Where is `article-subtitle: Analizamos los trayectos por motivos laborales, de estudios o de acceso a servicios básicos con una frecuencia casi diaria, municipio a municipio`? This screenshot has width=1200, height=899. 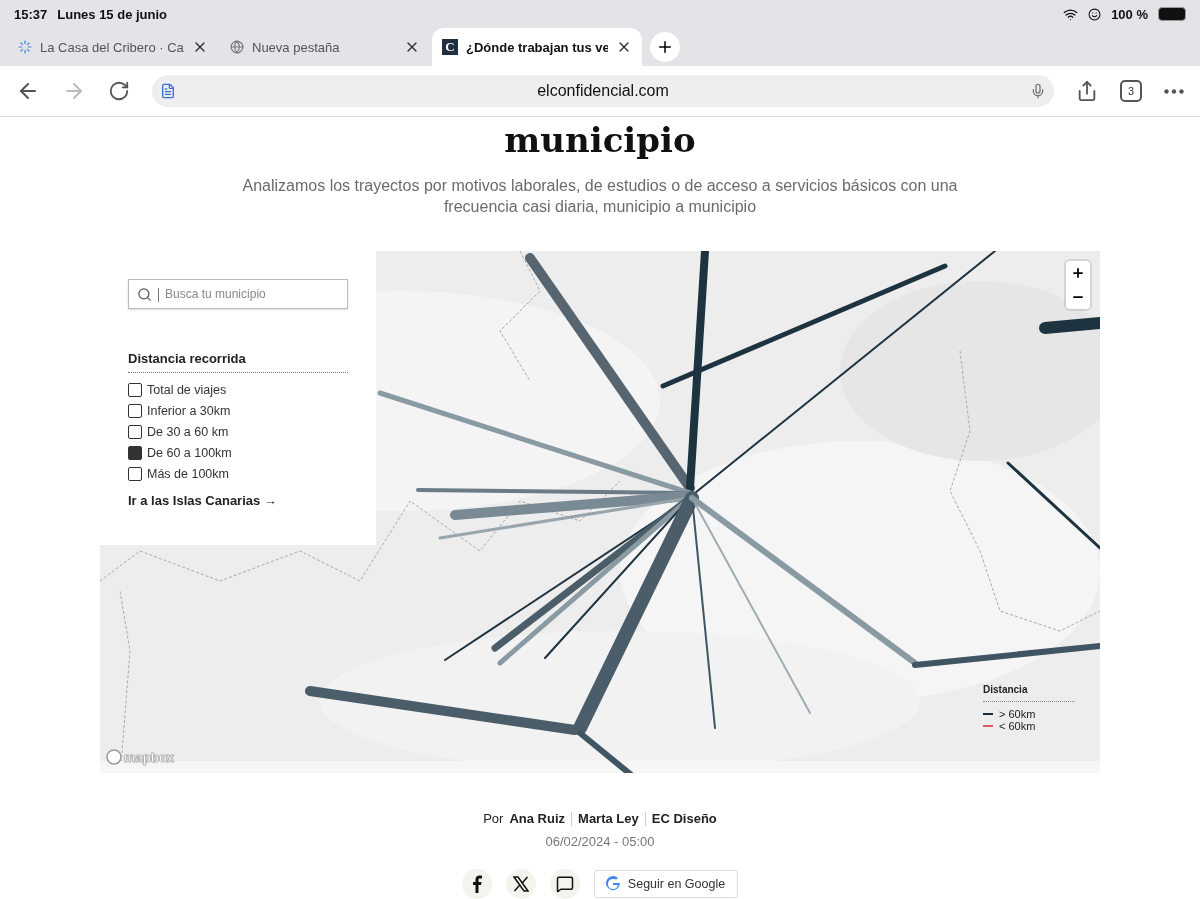 article-subtitle: Analizamos los trayectos por motivos laborales, de estudios o de acceso a servicios básicos con una frecuencia casi diaria, municipio a municipio is located at coordinates (600, 196).